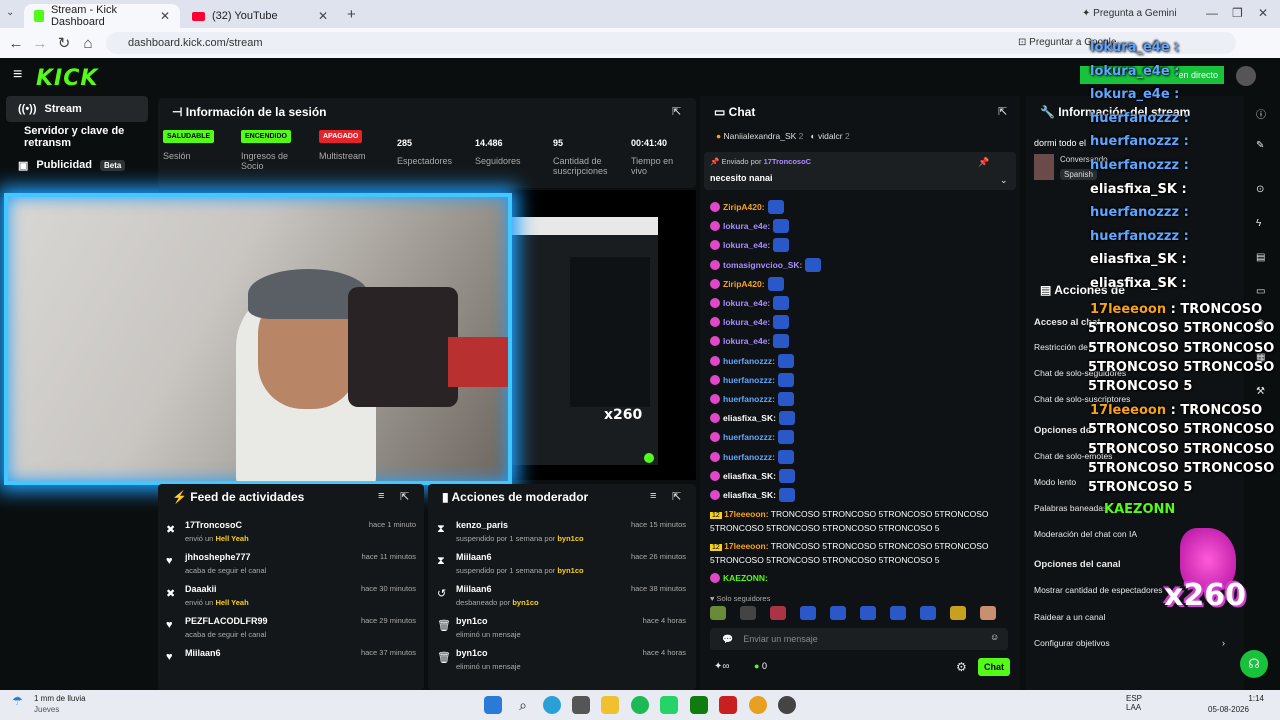 The image size is (1280, 720). I want to click on chevron-right-icon: ›, so click(1223, 643).